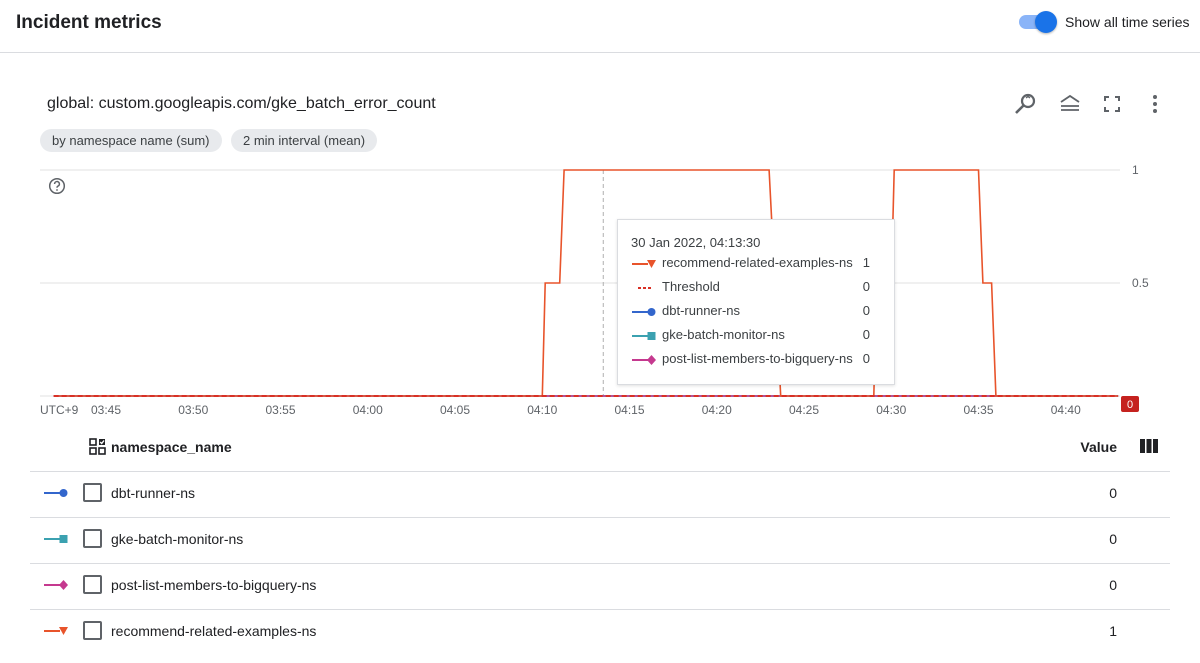  What do you see at coordinates (1155, 104) in the screenshot?
I see `more-vert-icon` at bounding box center [1155, 104].